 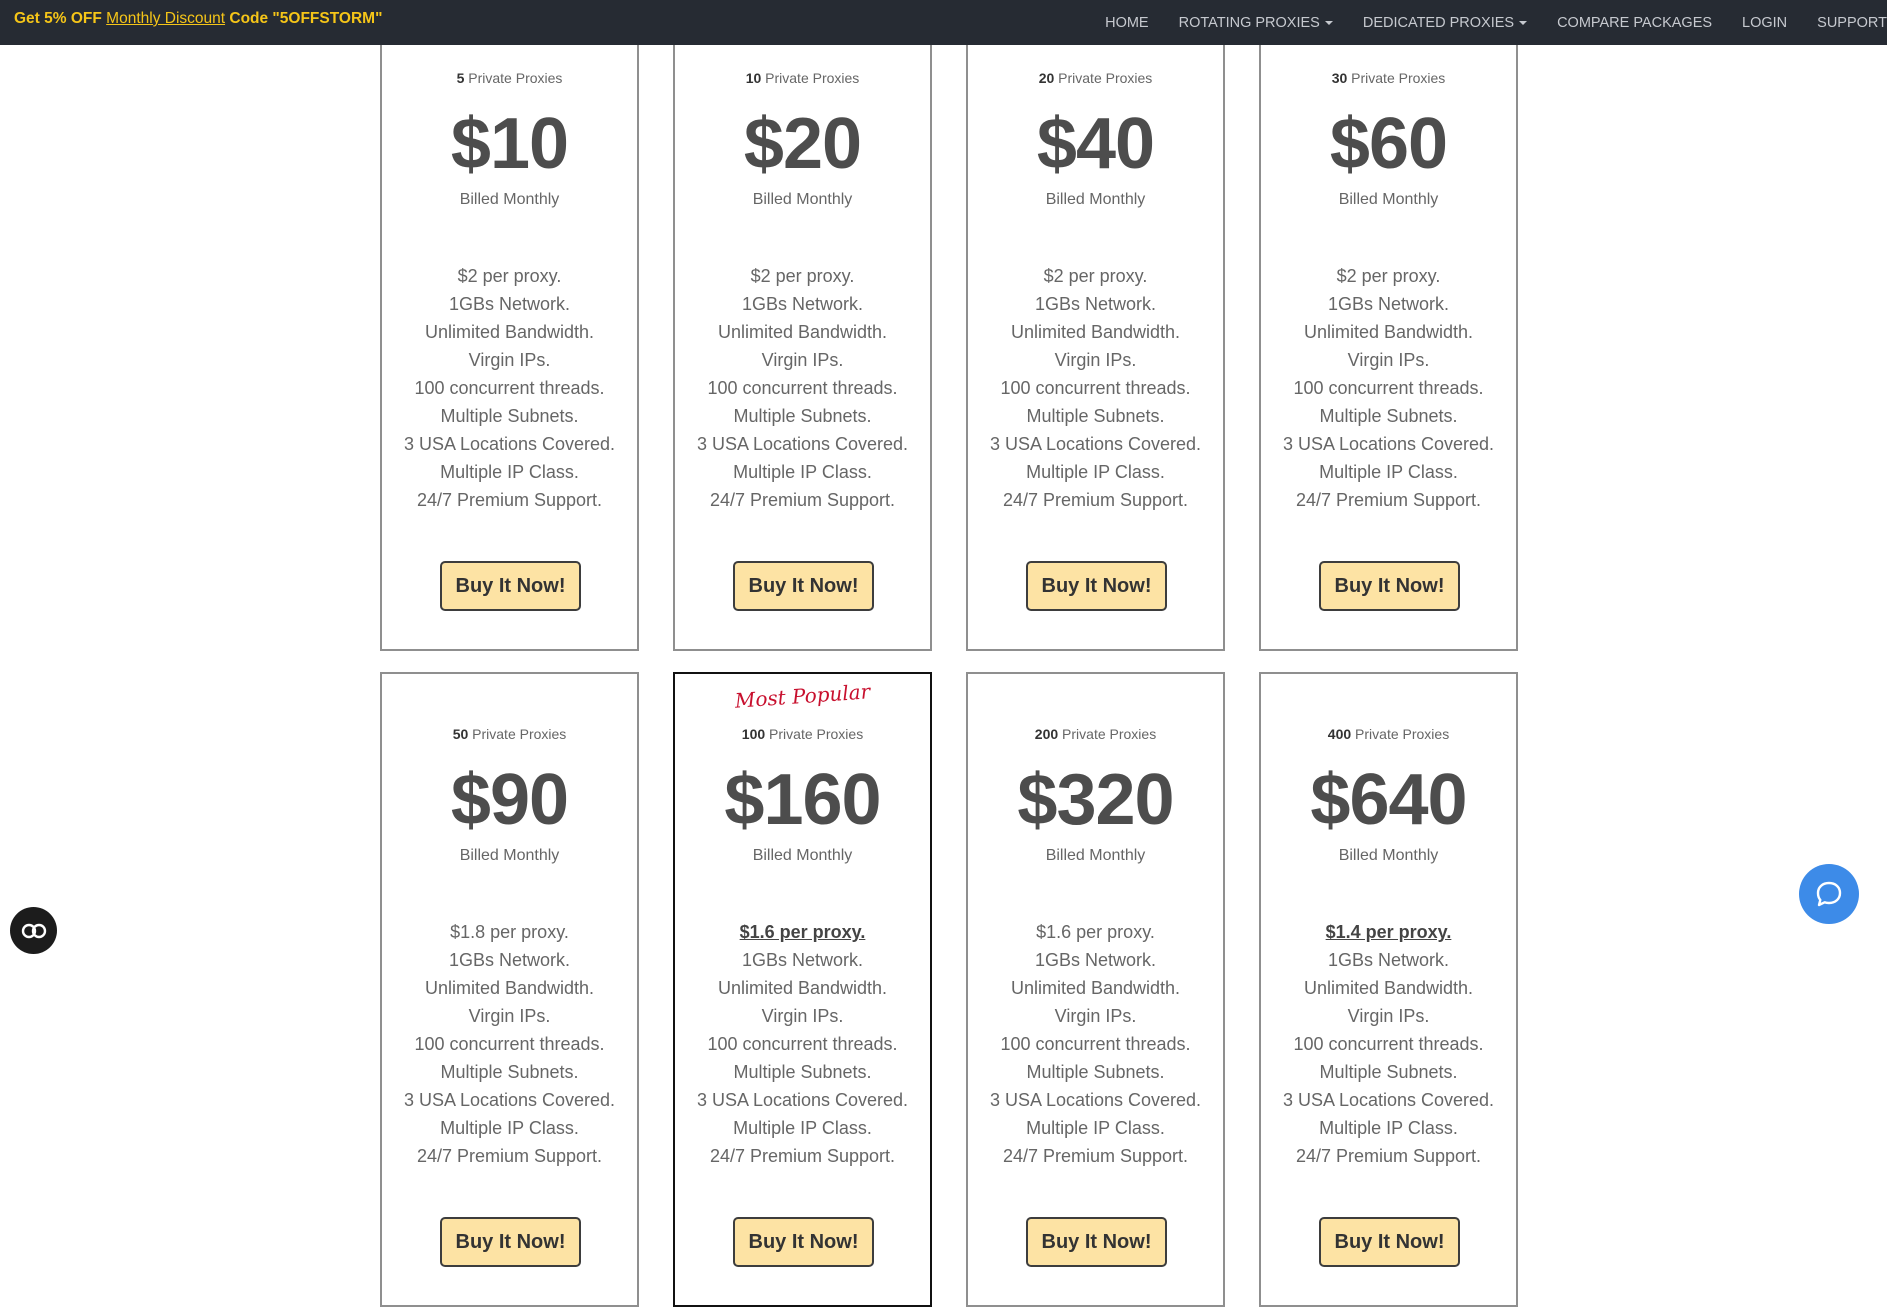 What do you see at coordinates (1249, 22) in the screenshot?
I see `nav-rotating-label: ROTATING PROXIES` at bounding box center [1249, 22].